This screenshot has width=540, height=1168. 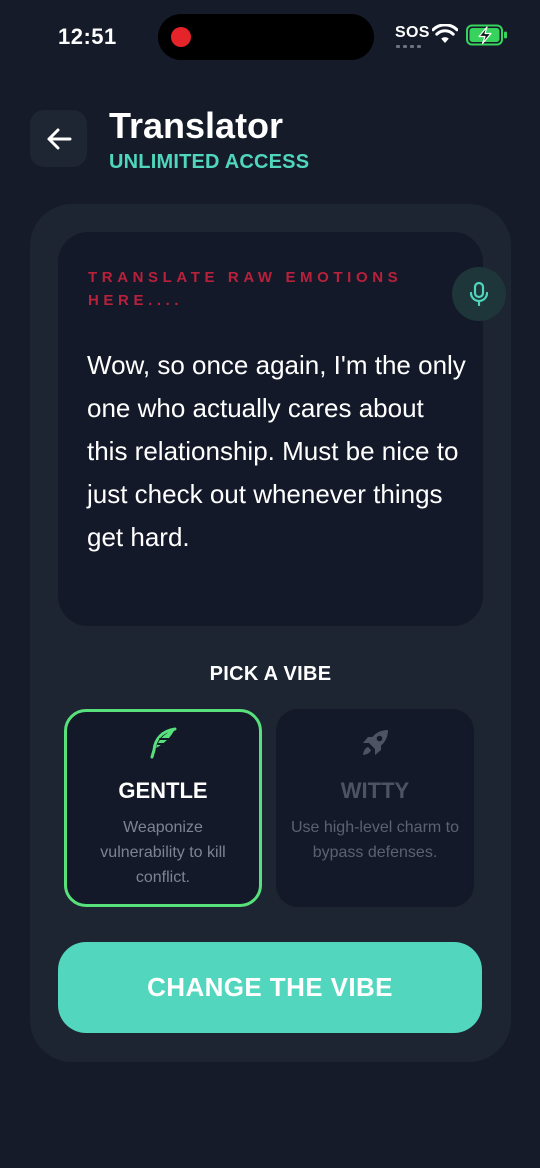 I want to click on page-title: Translator, so click(x=196, y=125).